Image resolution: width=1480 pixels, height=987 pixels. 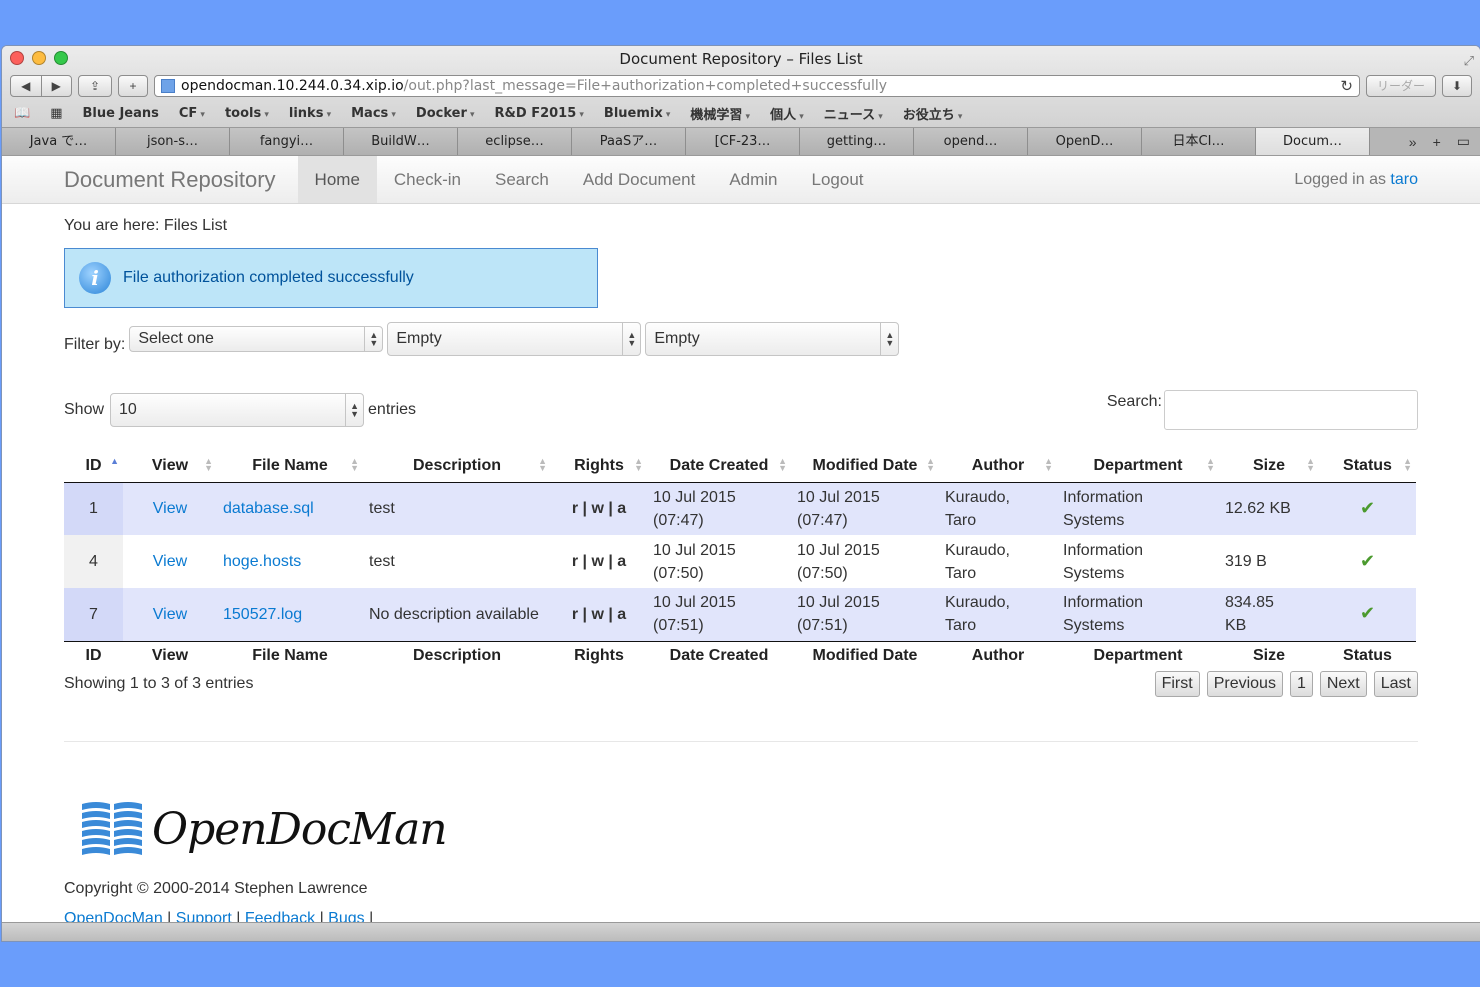 I want to click on reading-list-icon: 📖, so click(x=22, y=113).